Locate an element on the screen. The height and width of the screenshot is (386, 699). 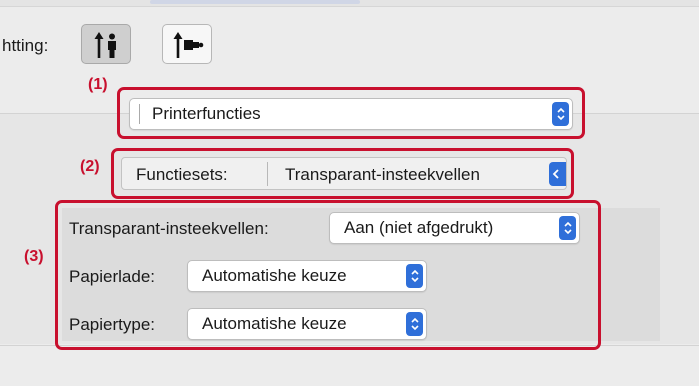
select-divider is located at coordinates (139, 114).